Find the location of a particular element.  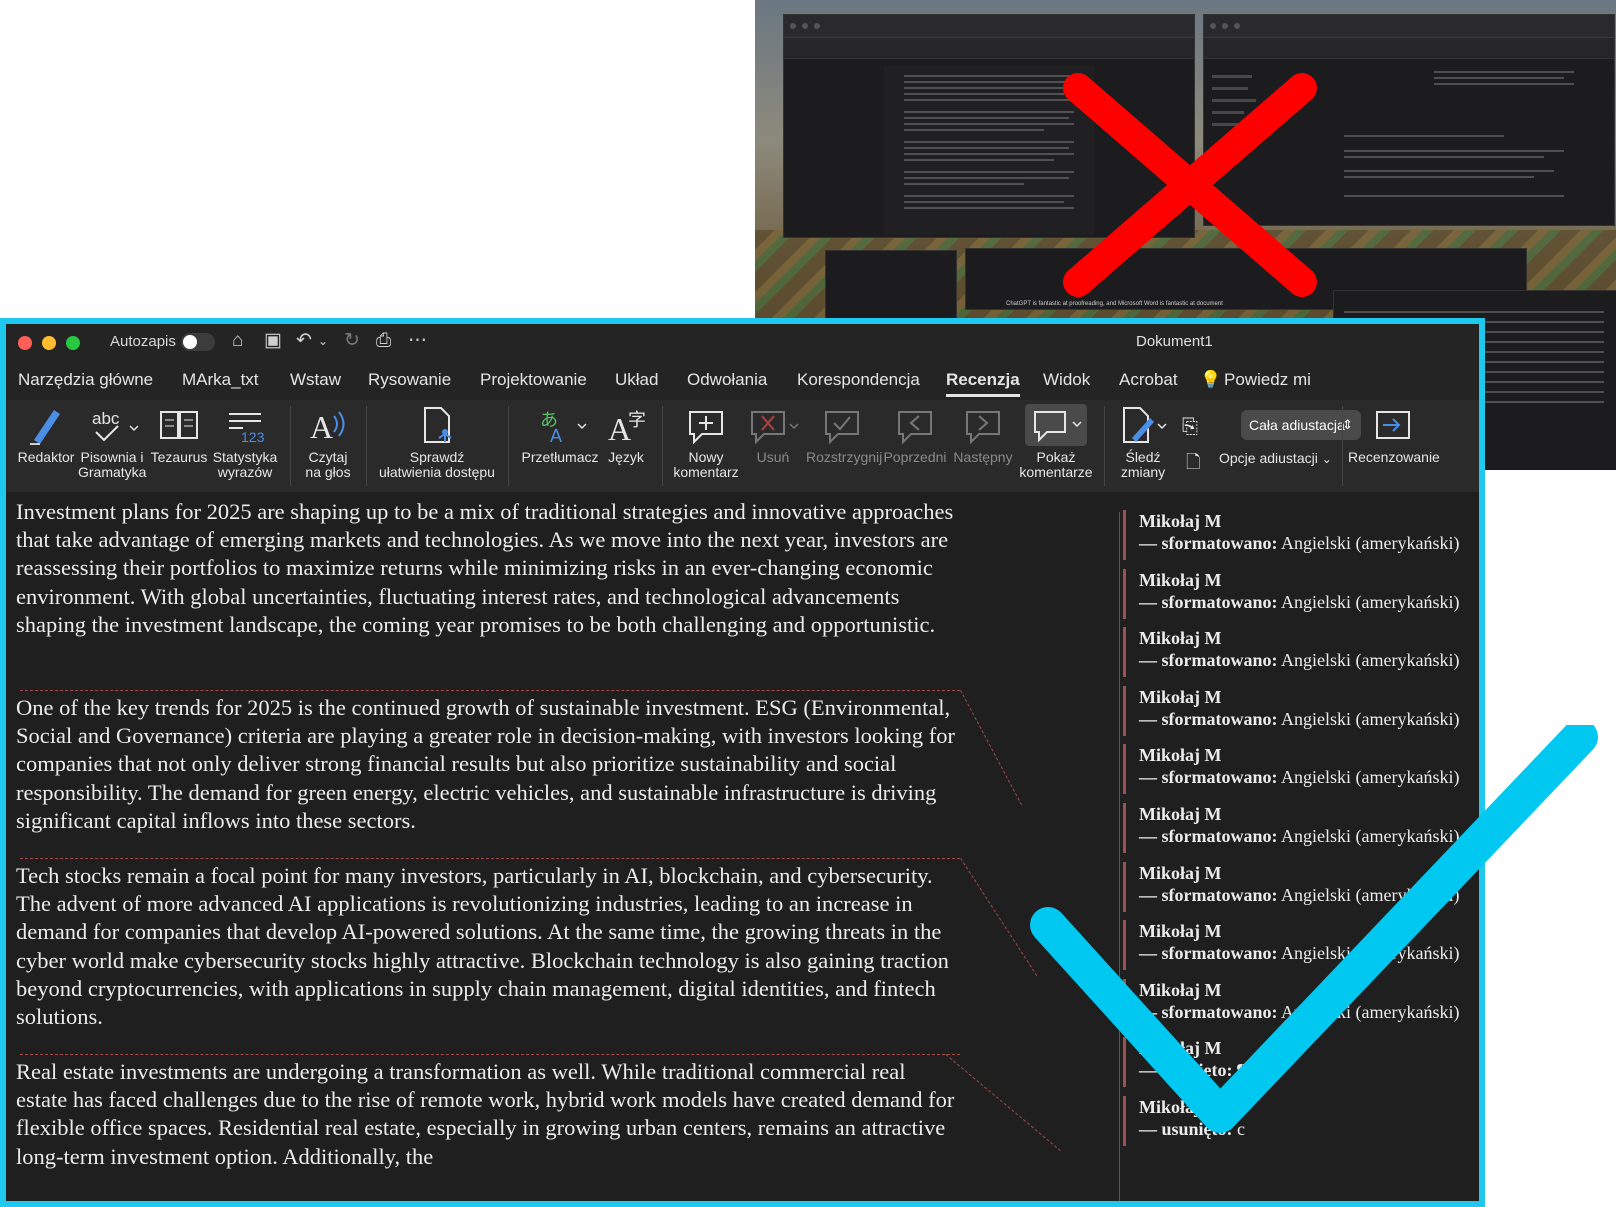

revision-balloon: Mikołaj M — usunięto: c is located at coordinates (1301, 1121).